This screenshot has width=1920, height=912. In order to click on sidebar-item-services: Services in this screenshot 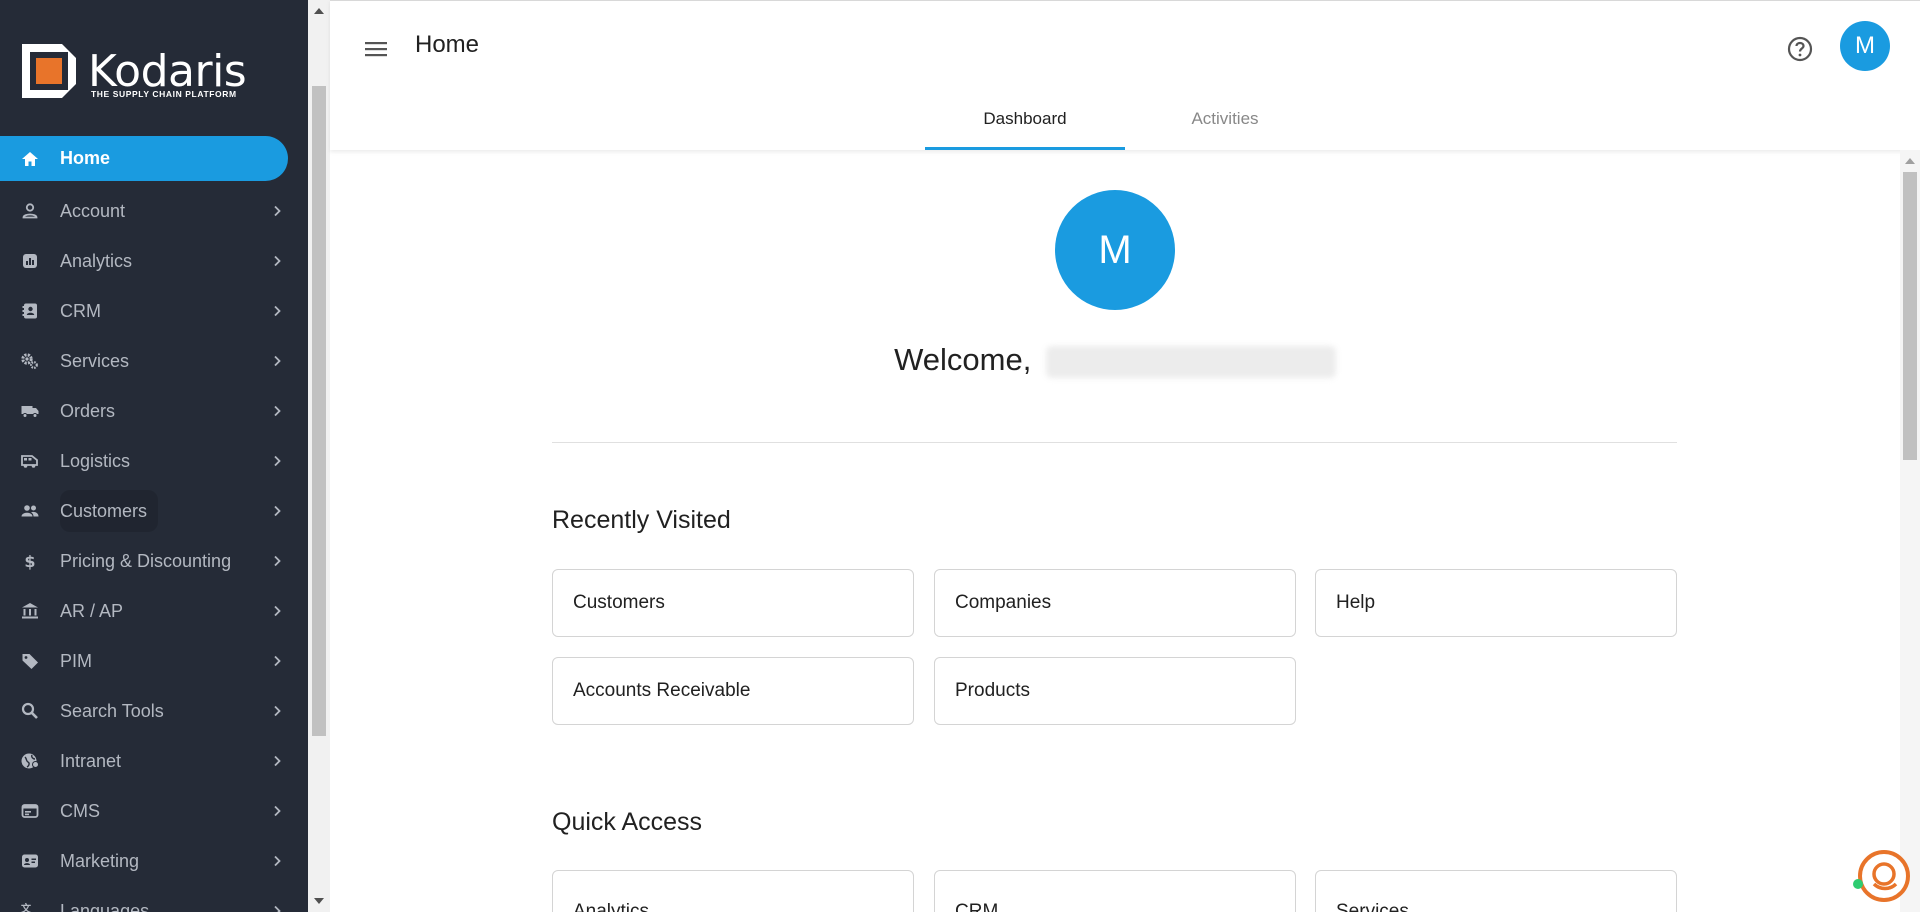, I will do `click(154, 361)`.